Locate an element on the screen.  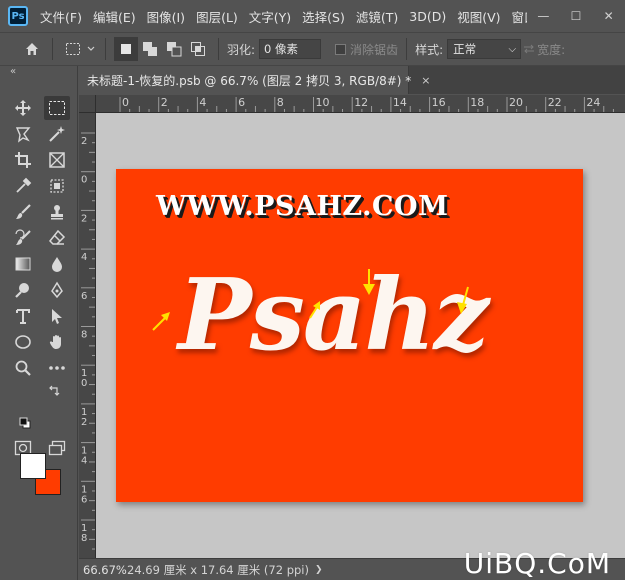
maximize-button: ☐ is located at coordinates (576, 16).